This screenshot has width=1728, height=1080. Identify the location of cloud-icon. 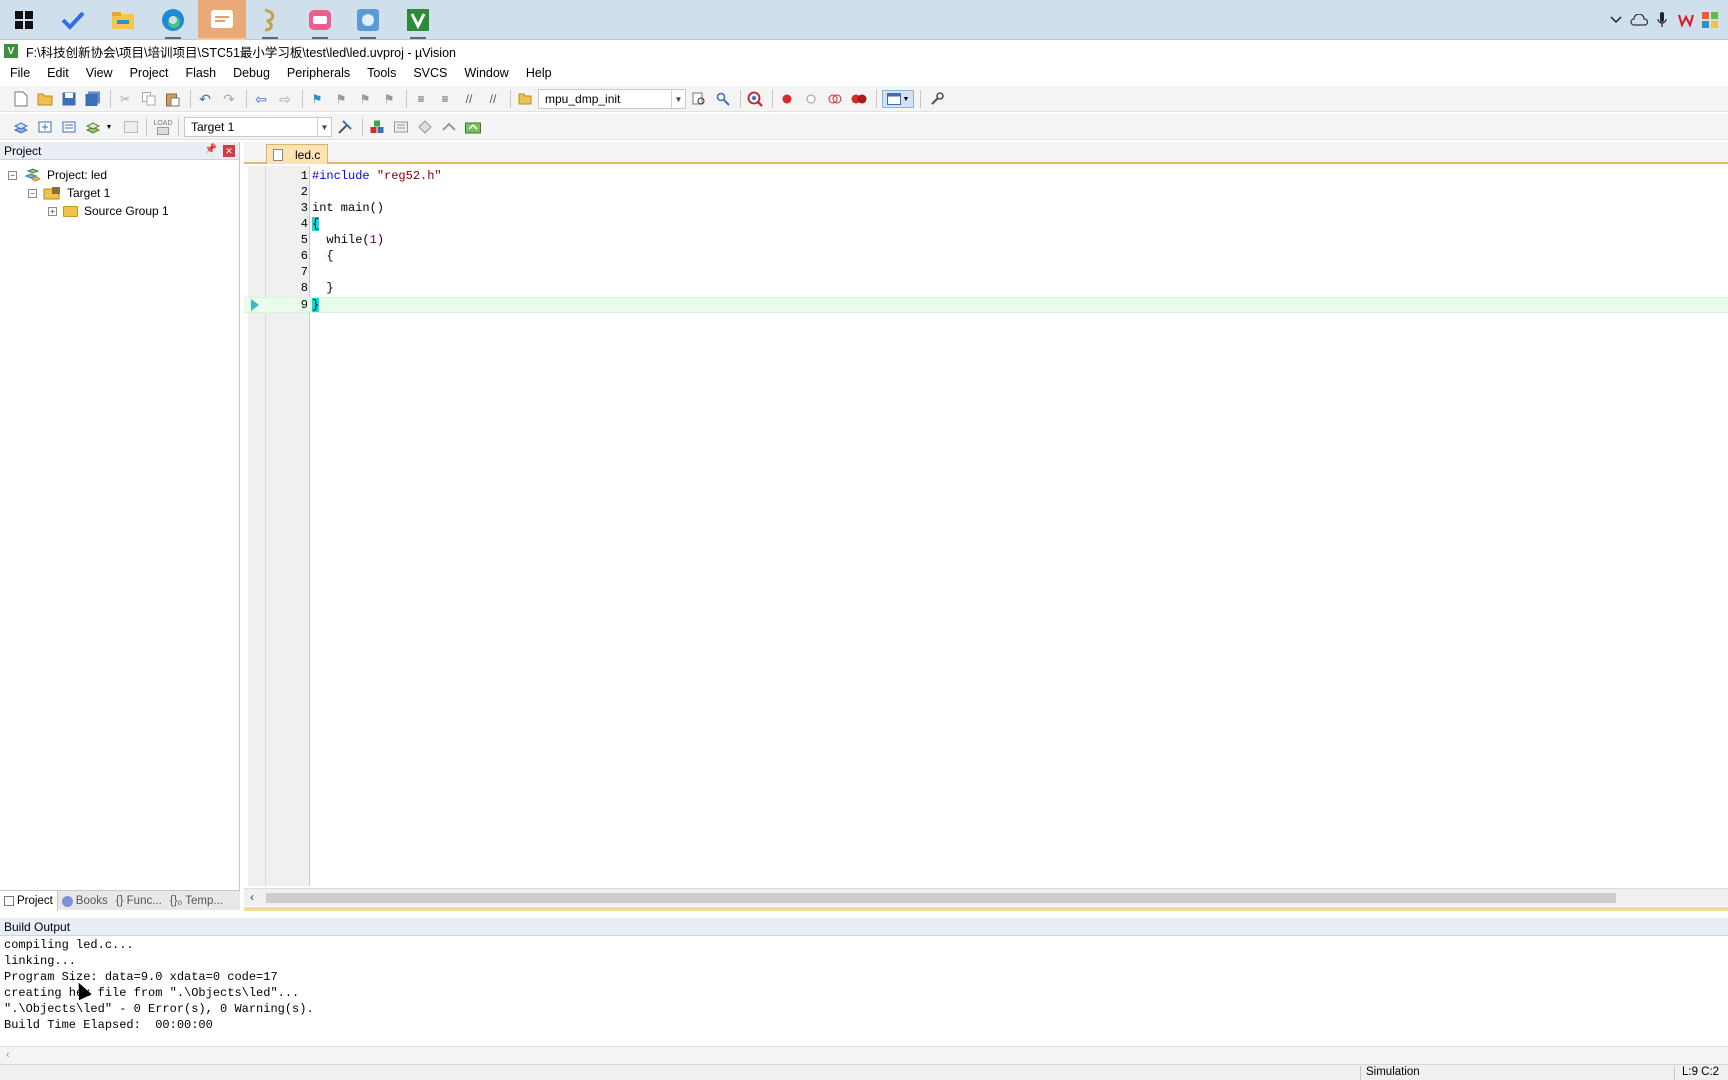
(1639, 20).